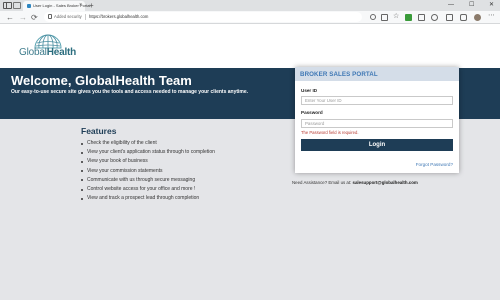 Image resolution: width=500 pixels, height=300 pixels. I want to click on forgot-password-link: Forgot Password?, so click(434, 164).